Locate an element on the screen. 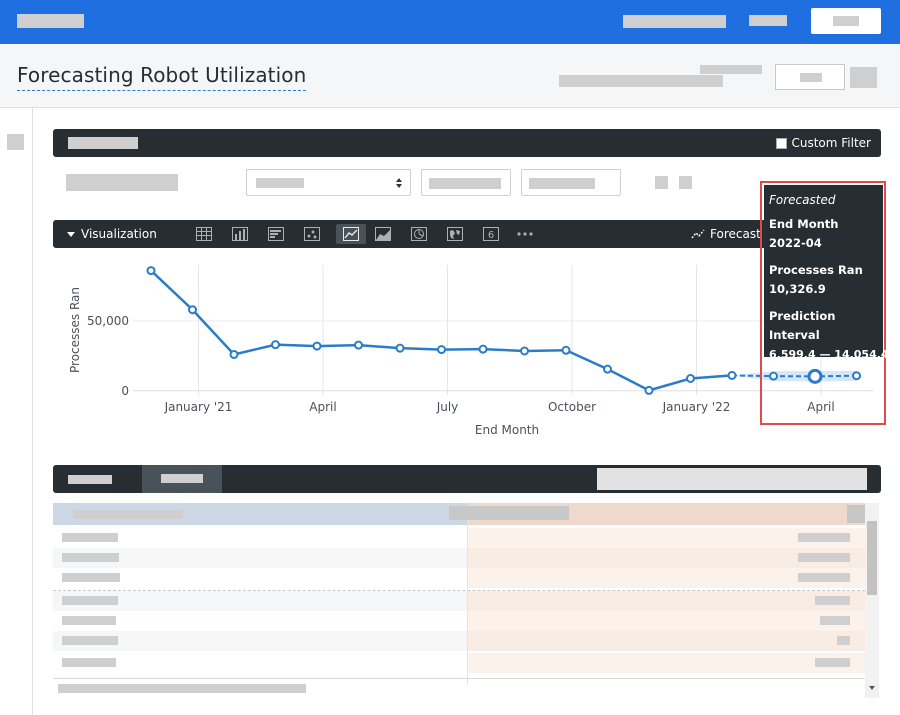 The image size is (900, 715). line-chart-icon is located at coordinates (351, 234).